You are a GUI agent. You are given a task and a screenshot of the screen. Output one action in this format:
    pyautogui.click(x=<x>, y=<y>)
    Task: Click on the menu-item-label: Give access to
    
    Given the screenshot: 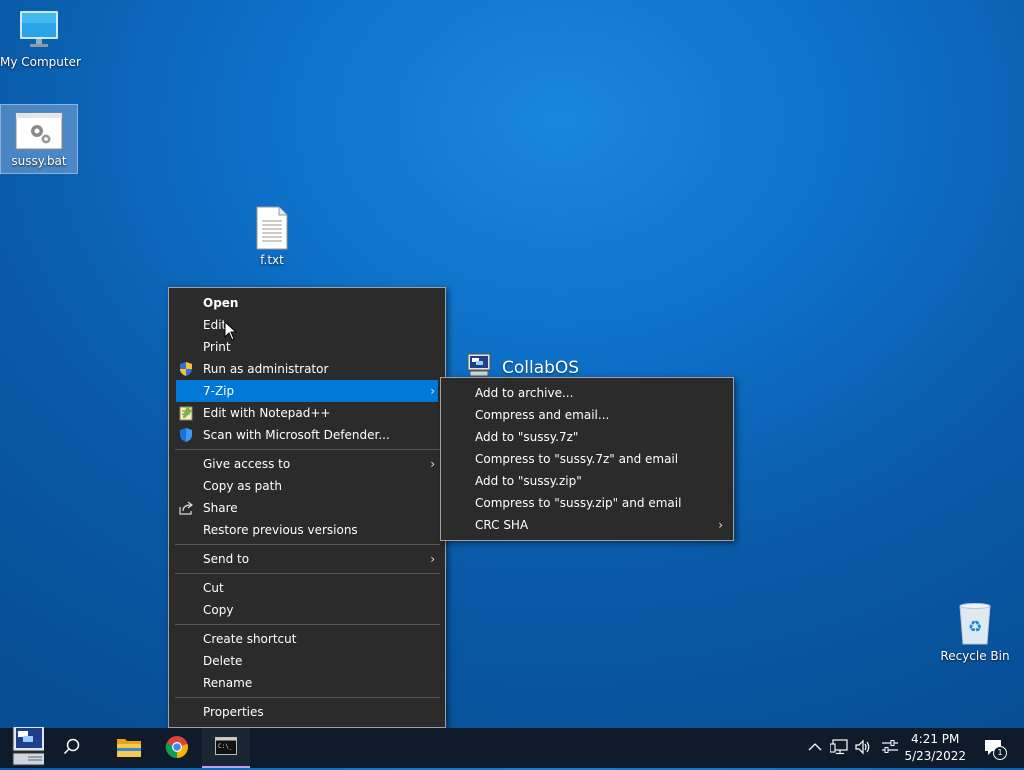 What is the action you would take?
    pyautogui.click(x=247, y=464)
    